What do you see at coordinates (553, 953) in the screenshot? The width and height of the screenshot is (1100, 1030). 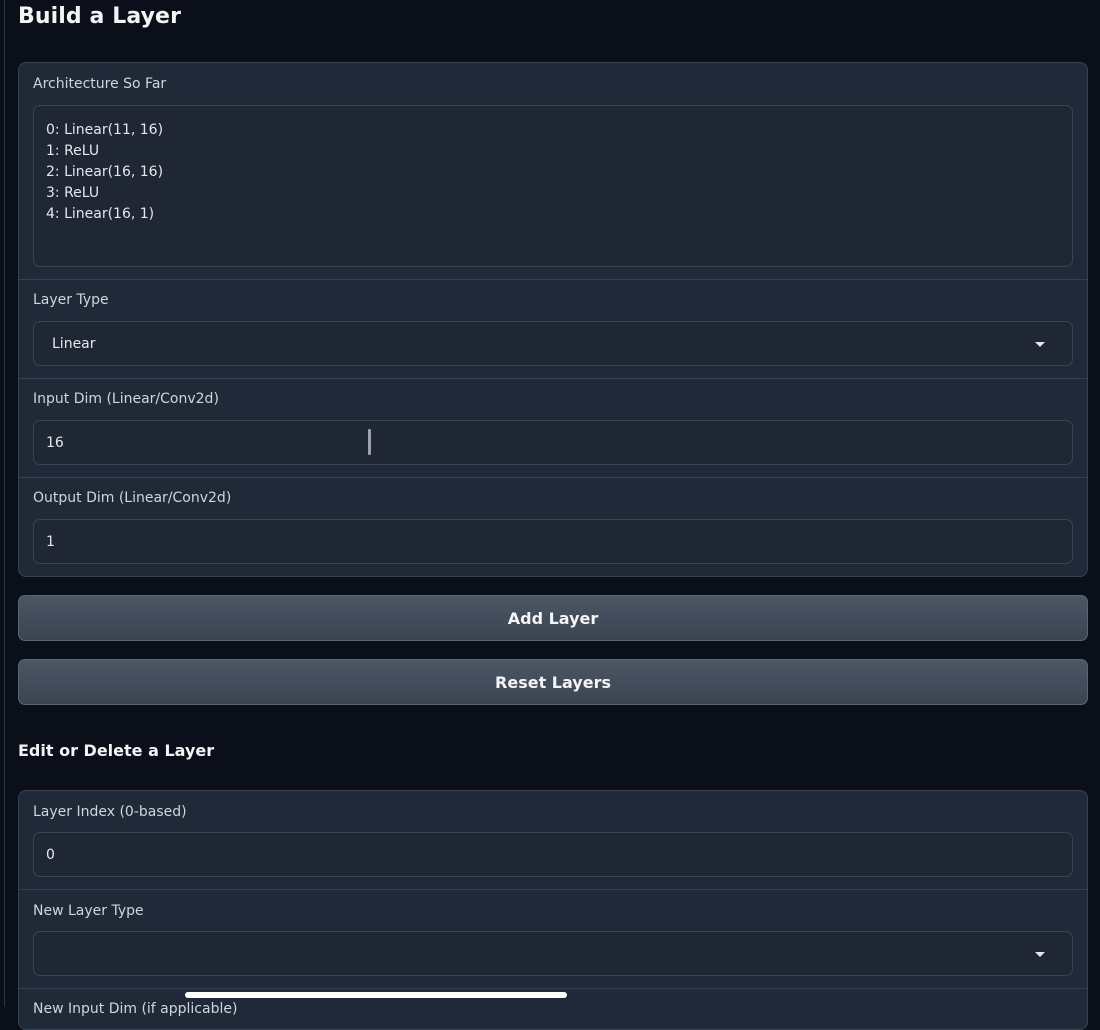 I see `new-layer-type-select` at bounding box center [553, 953].